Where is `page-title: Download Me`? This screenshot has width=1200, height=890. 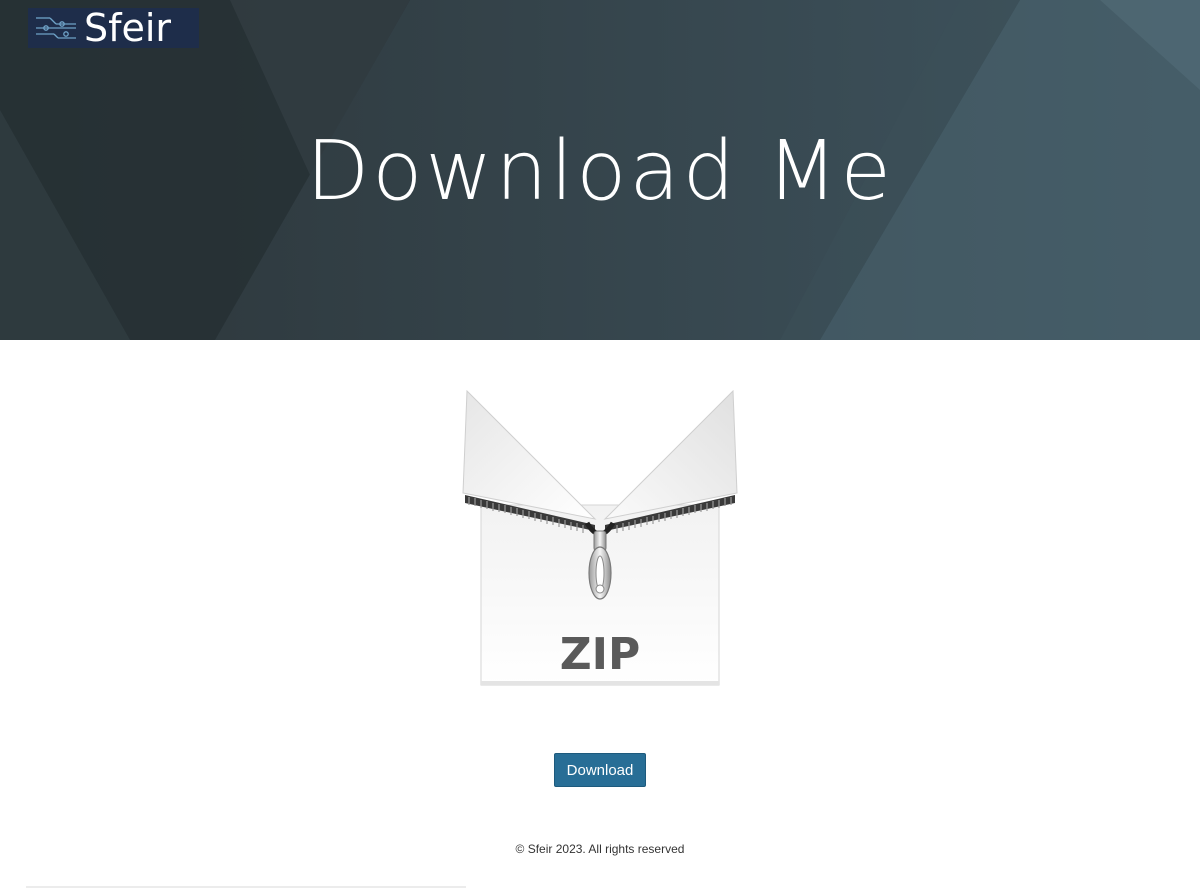 page-title: Download Me is located at coordinates (600, 171).